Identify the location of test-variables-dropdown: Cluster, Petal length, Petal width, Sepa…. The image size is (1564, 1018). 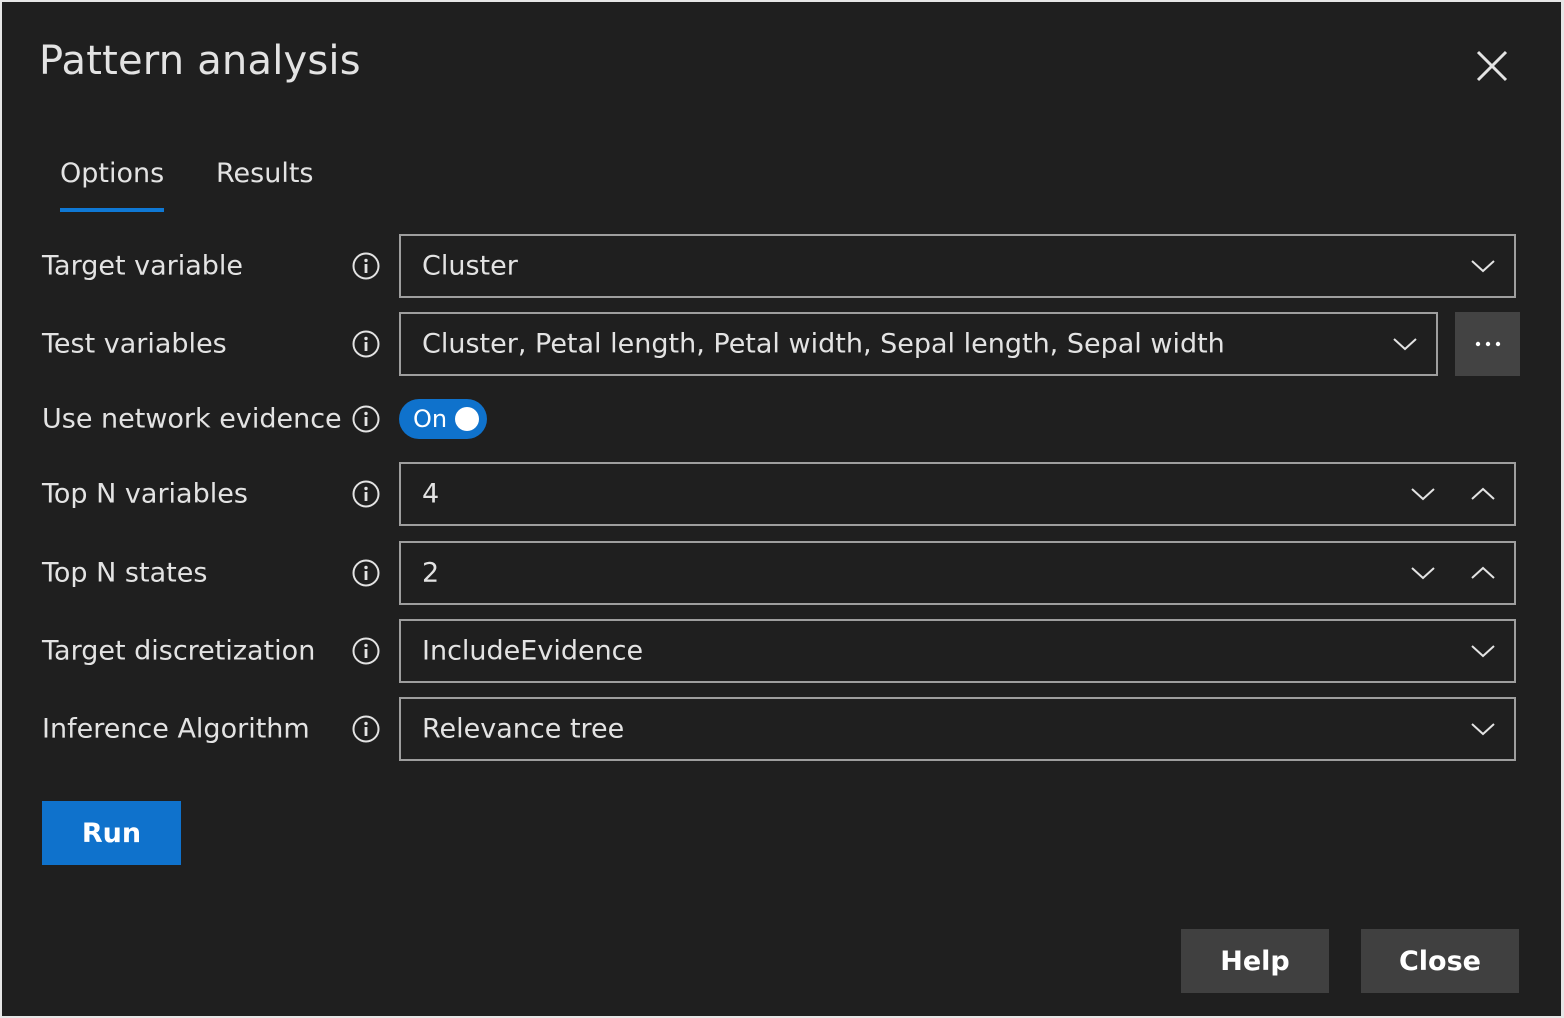
(918, 344).